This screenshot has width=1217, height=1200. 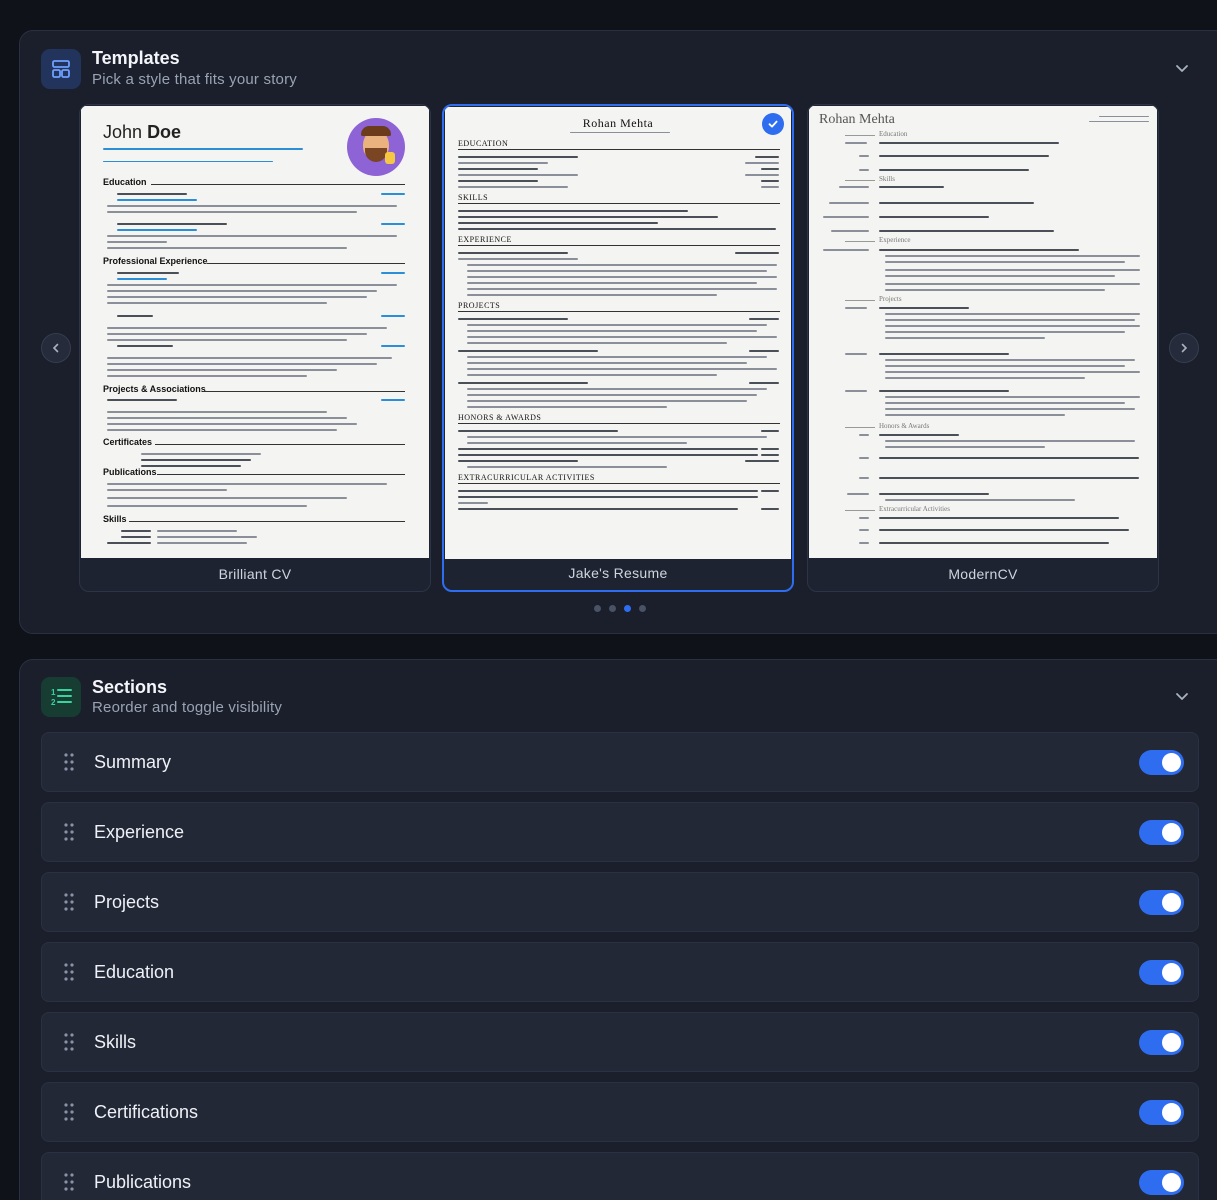 What do you see at coordinates (187, 707) in the screenshot?
I see `sections-subtitle: Reorder and toggle visibility` at bounding box center [187, 707].